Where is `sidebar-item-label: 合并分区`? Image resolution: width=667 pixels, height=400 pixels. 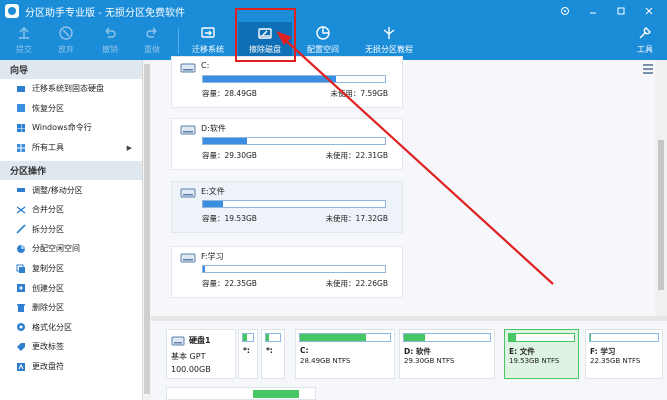
sidebar-item-label: 合并分区 is located at coordinates (48, 210).